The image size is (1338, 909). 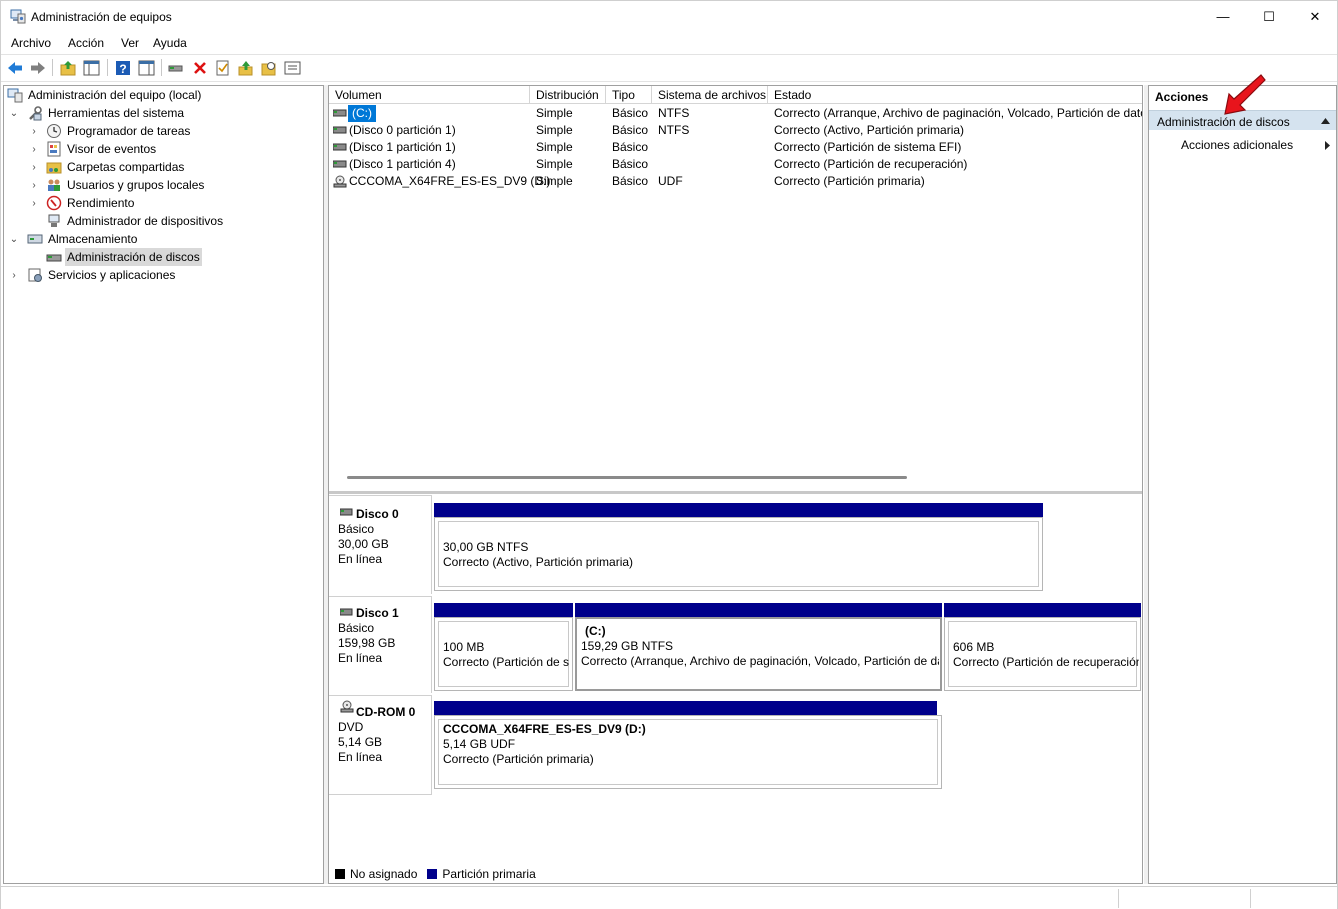 What do you see at coordinates (384, 874) in the screenshot?
I see `legend-label: No asignado` at bounding box center [384, 874].